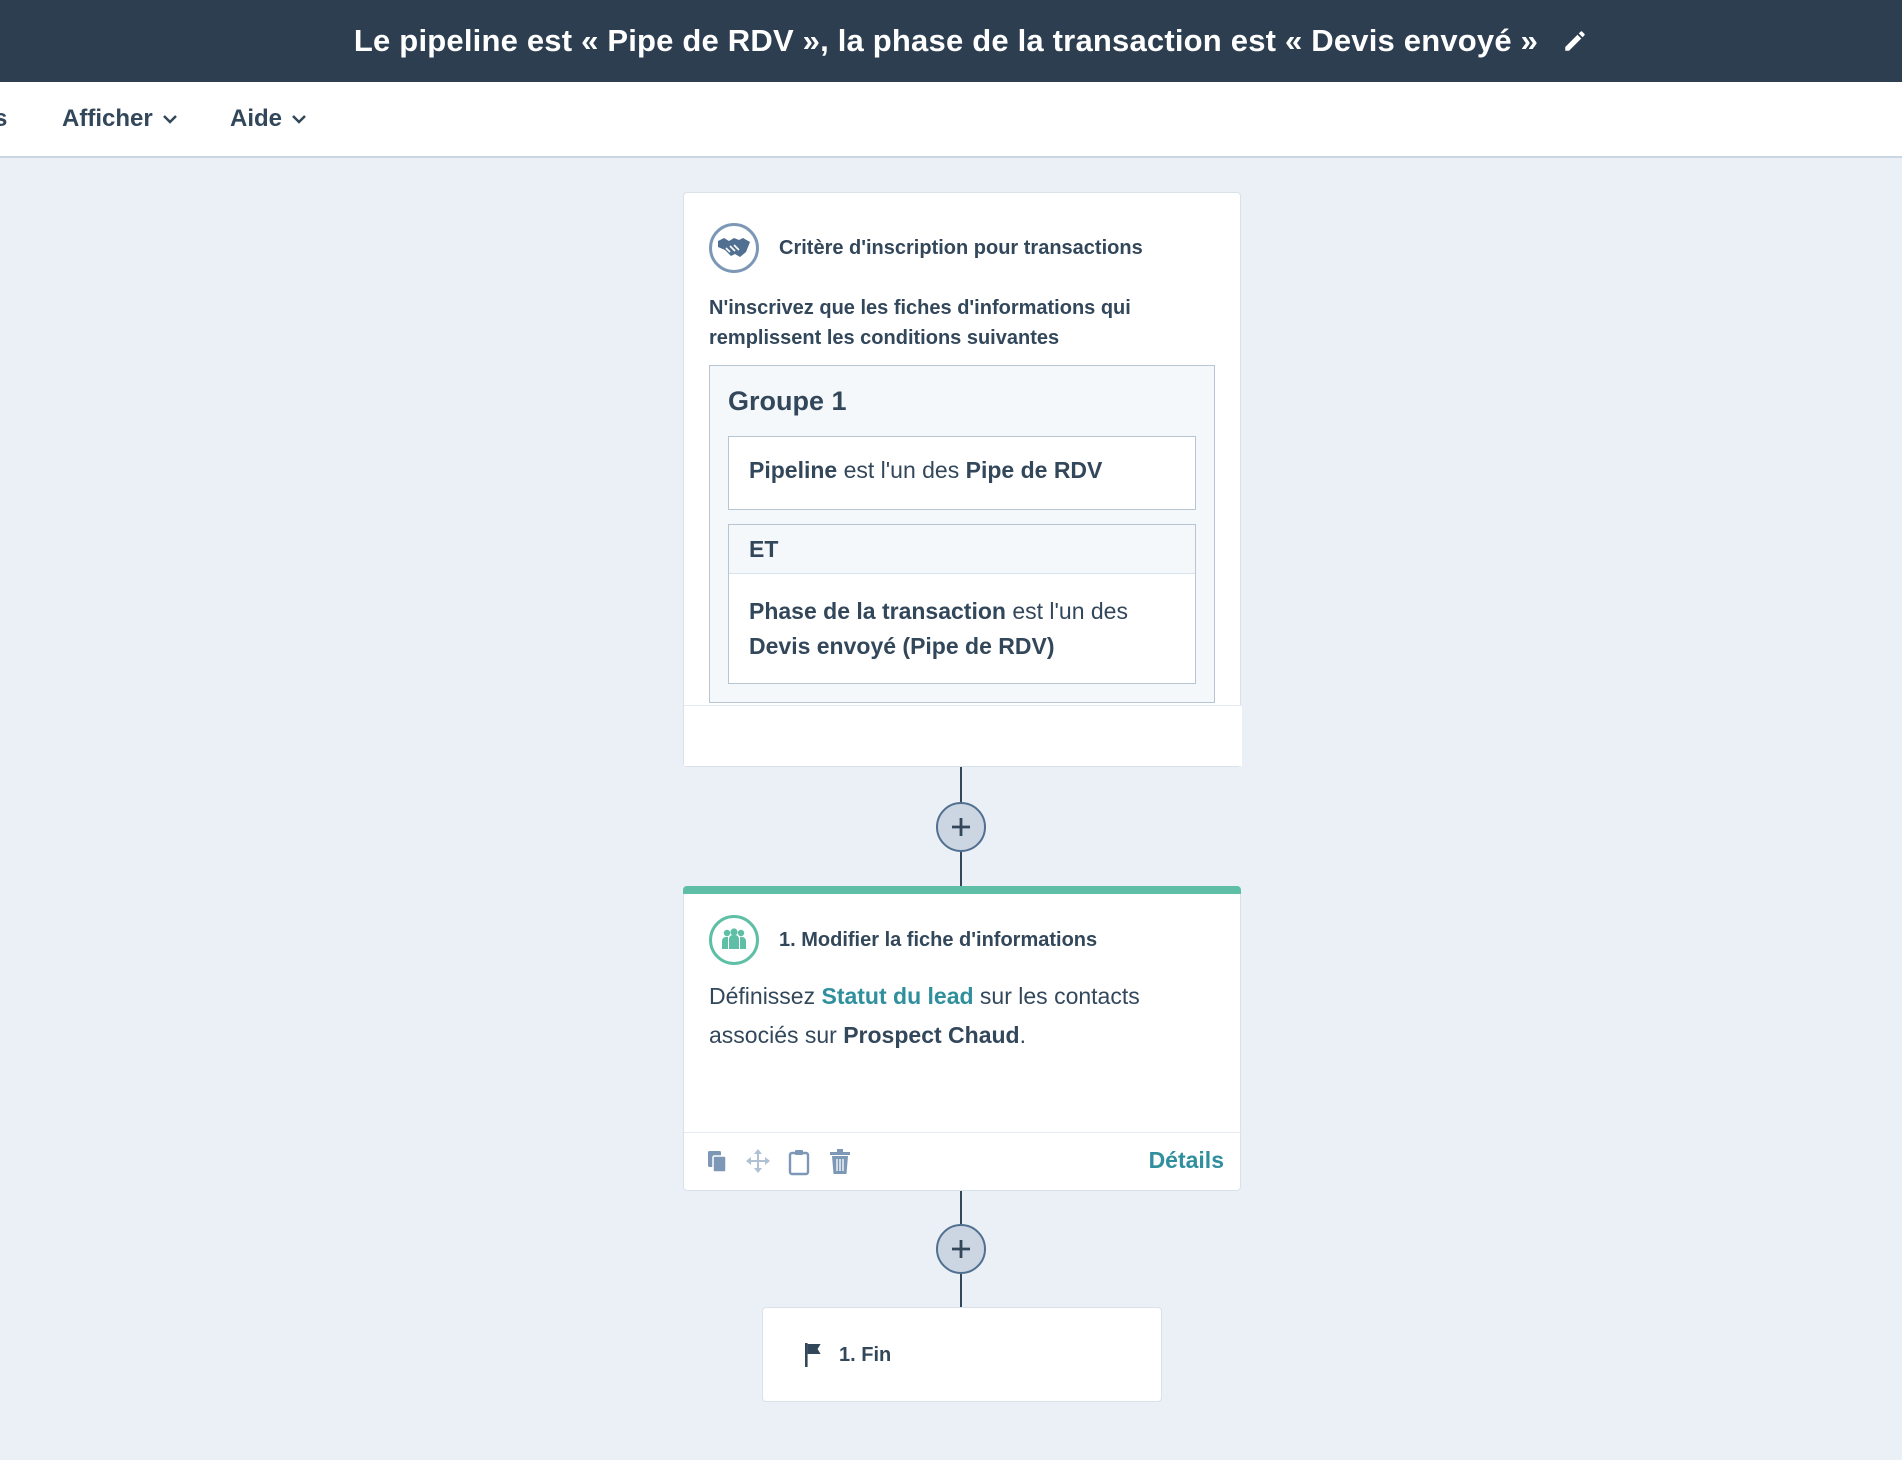 This screenshot has width=1902, height=1460. I want to click on action-accent-bar, so click(962, 890).